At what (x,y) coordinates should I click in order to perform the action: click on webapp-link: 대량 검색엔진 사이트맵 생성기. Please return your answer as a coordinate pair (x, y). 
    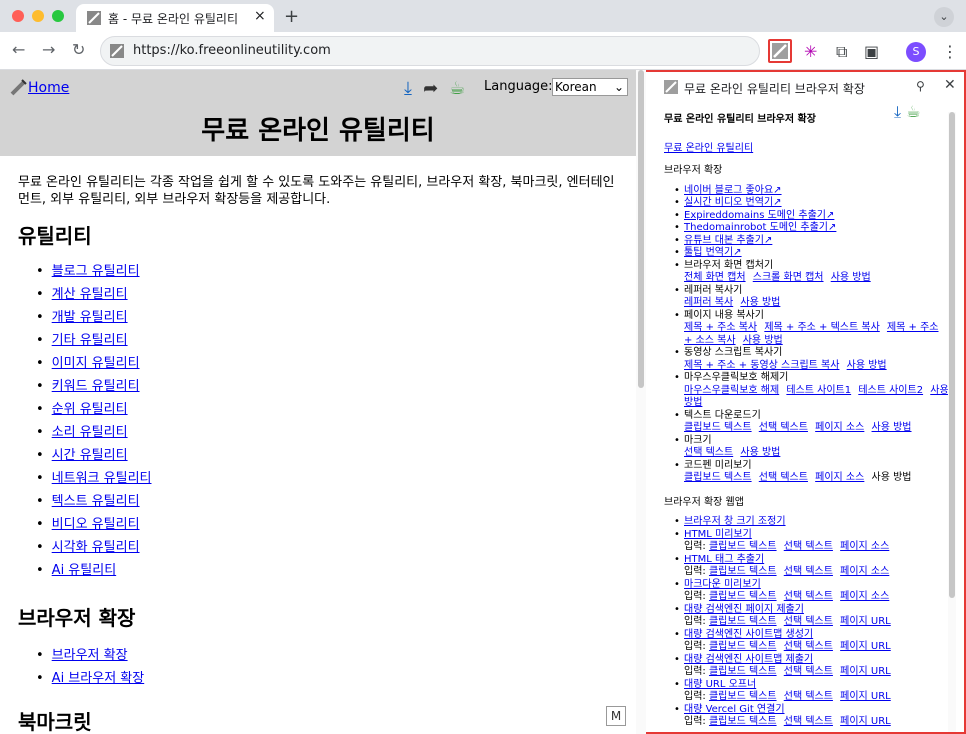
    Looking at the image, I should click on (748, 634).